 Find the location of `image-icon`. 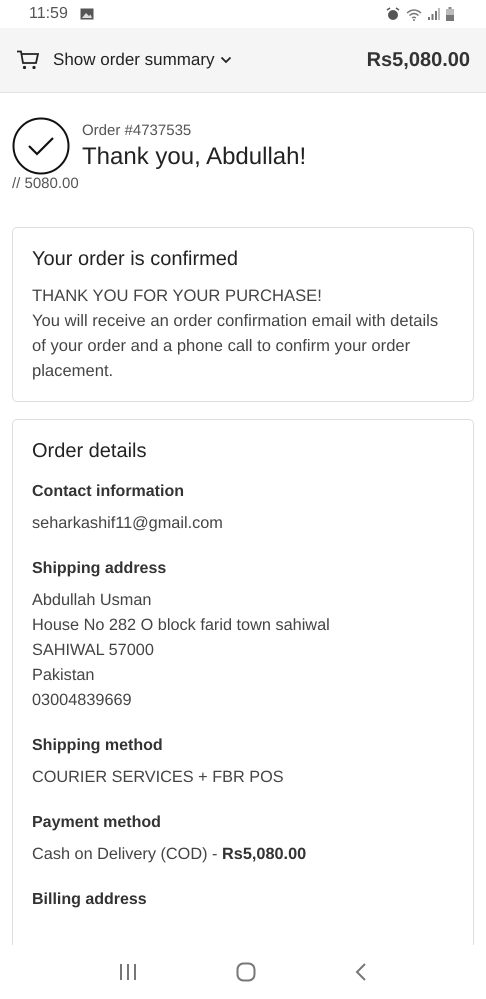

image-icon is located at coordinates (87, 14).